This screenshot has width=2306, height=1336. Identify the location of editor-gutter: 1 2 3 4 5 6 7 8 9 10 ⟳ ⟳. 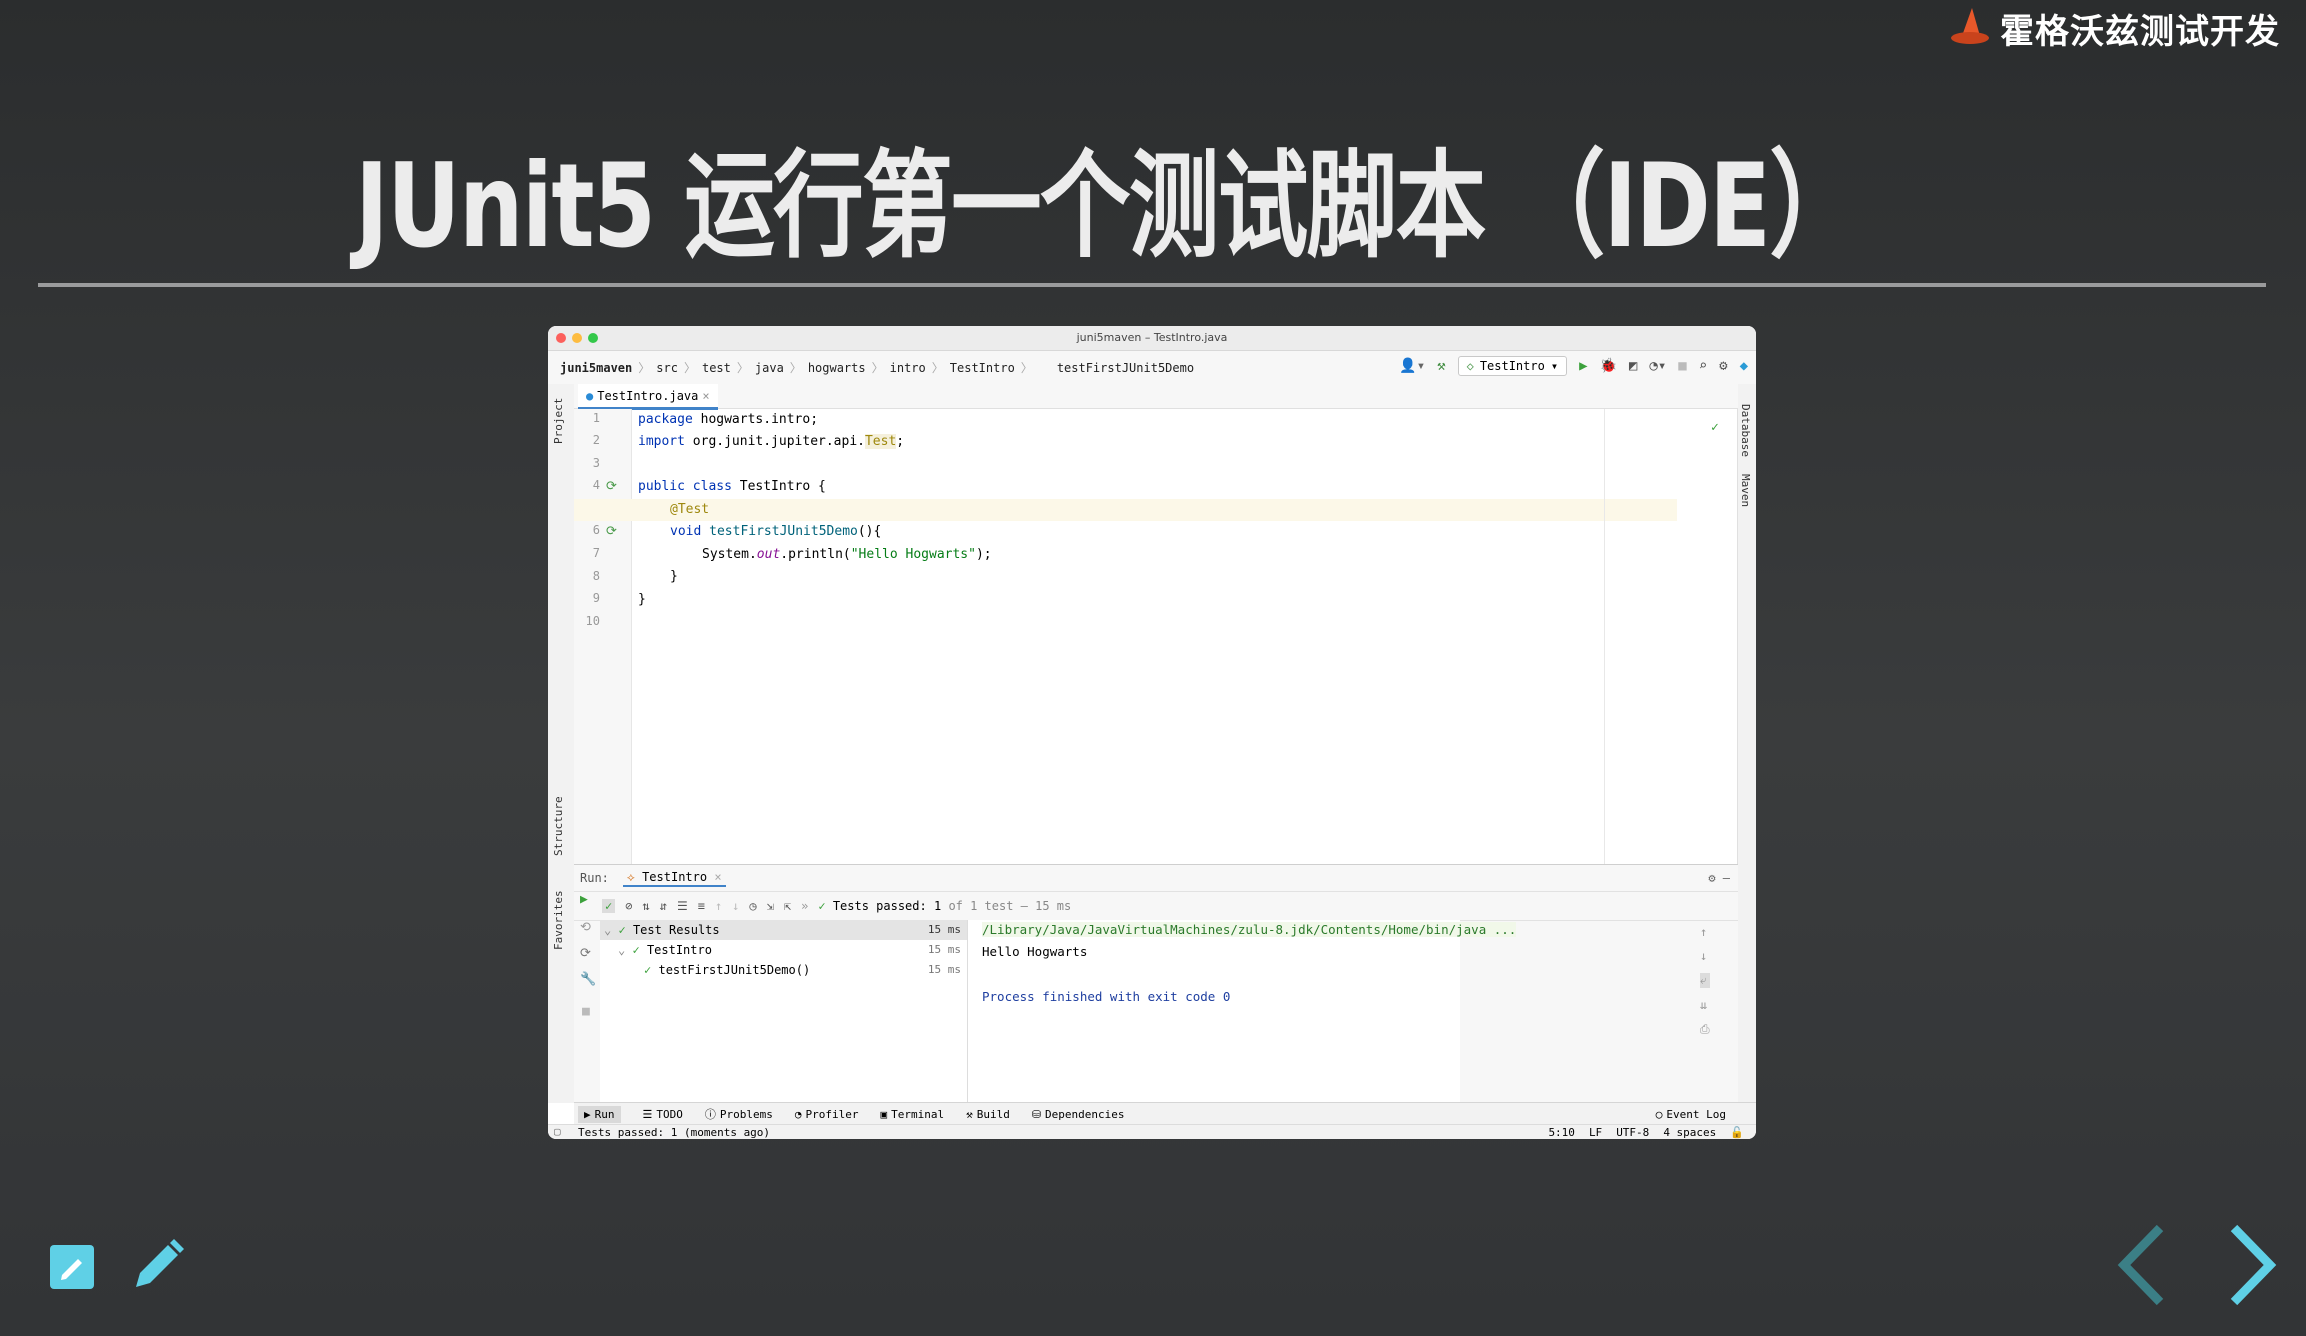
(603, 636).